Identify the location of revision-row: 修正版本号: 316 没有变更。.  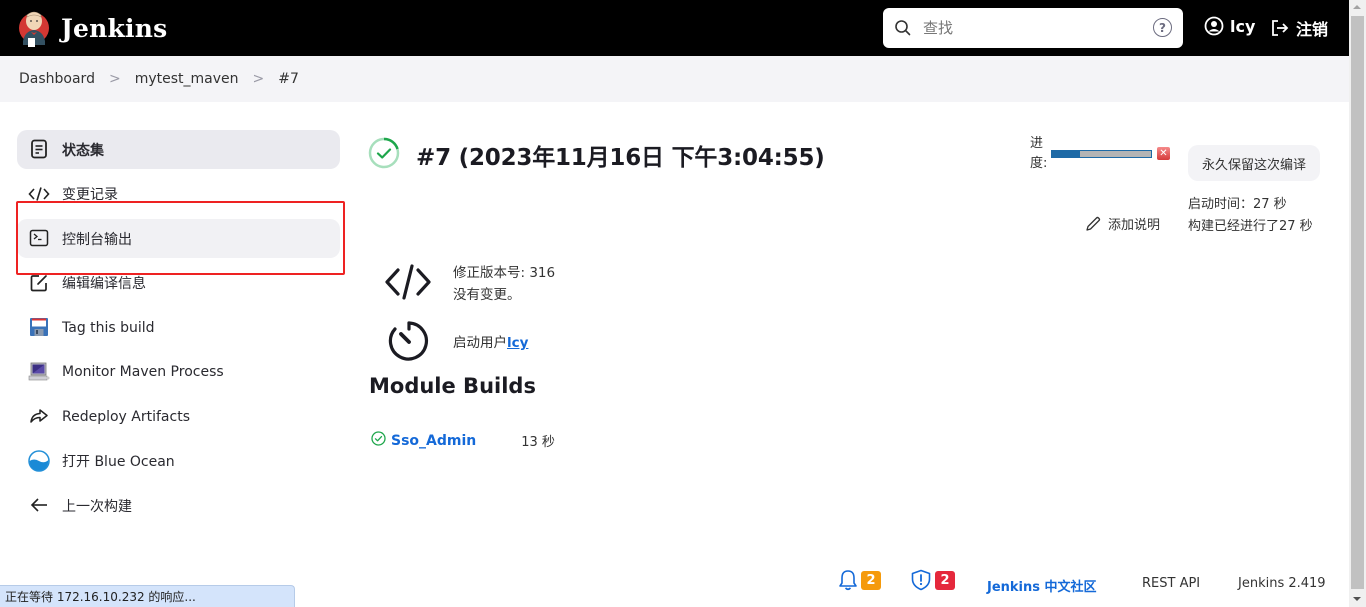
(469, 284).